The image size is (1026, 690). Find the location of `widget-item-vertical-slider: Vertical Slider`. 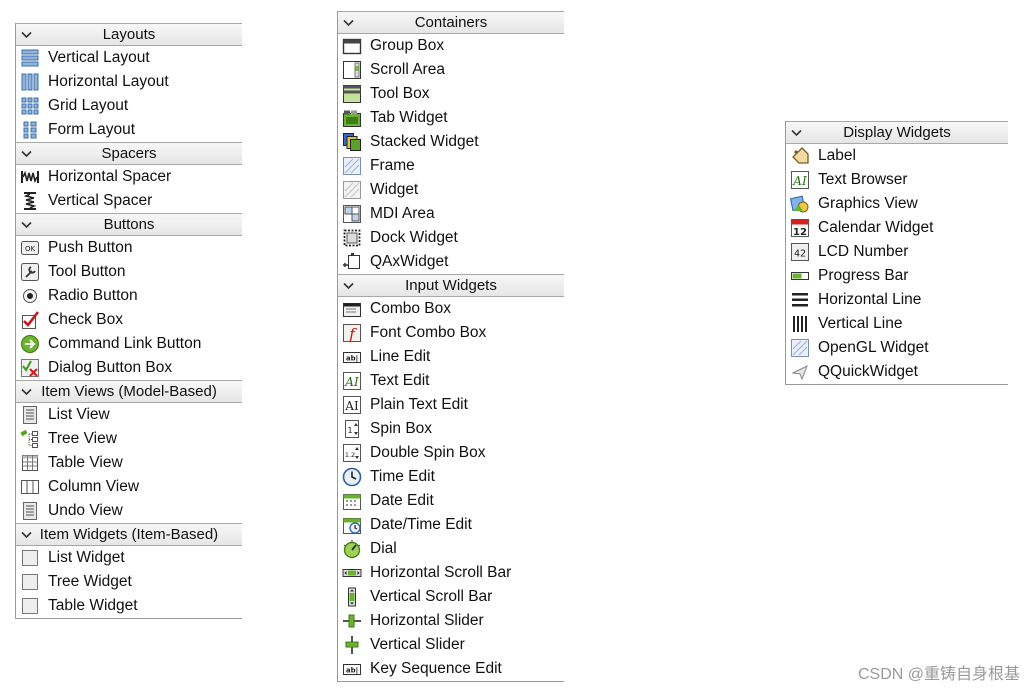

widget-item-vertical-slider: Vertical Slider is located at coordinates (451, 645).